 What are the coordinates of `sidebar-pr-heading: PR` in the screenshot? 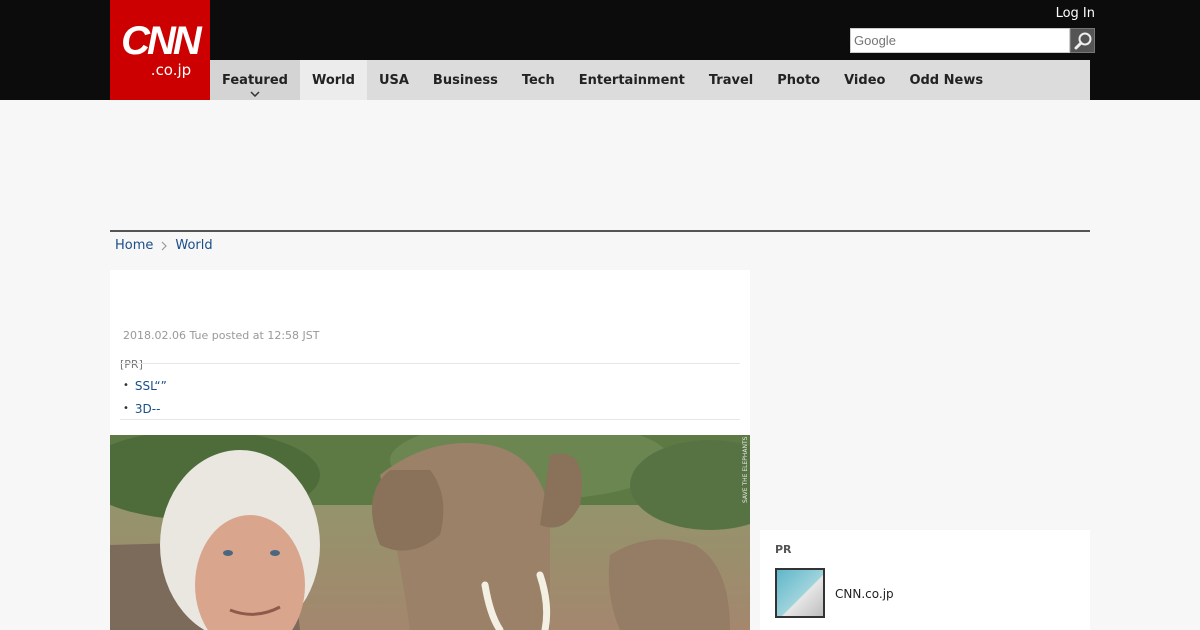 It's located at (783, 549).